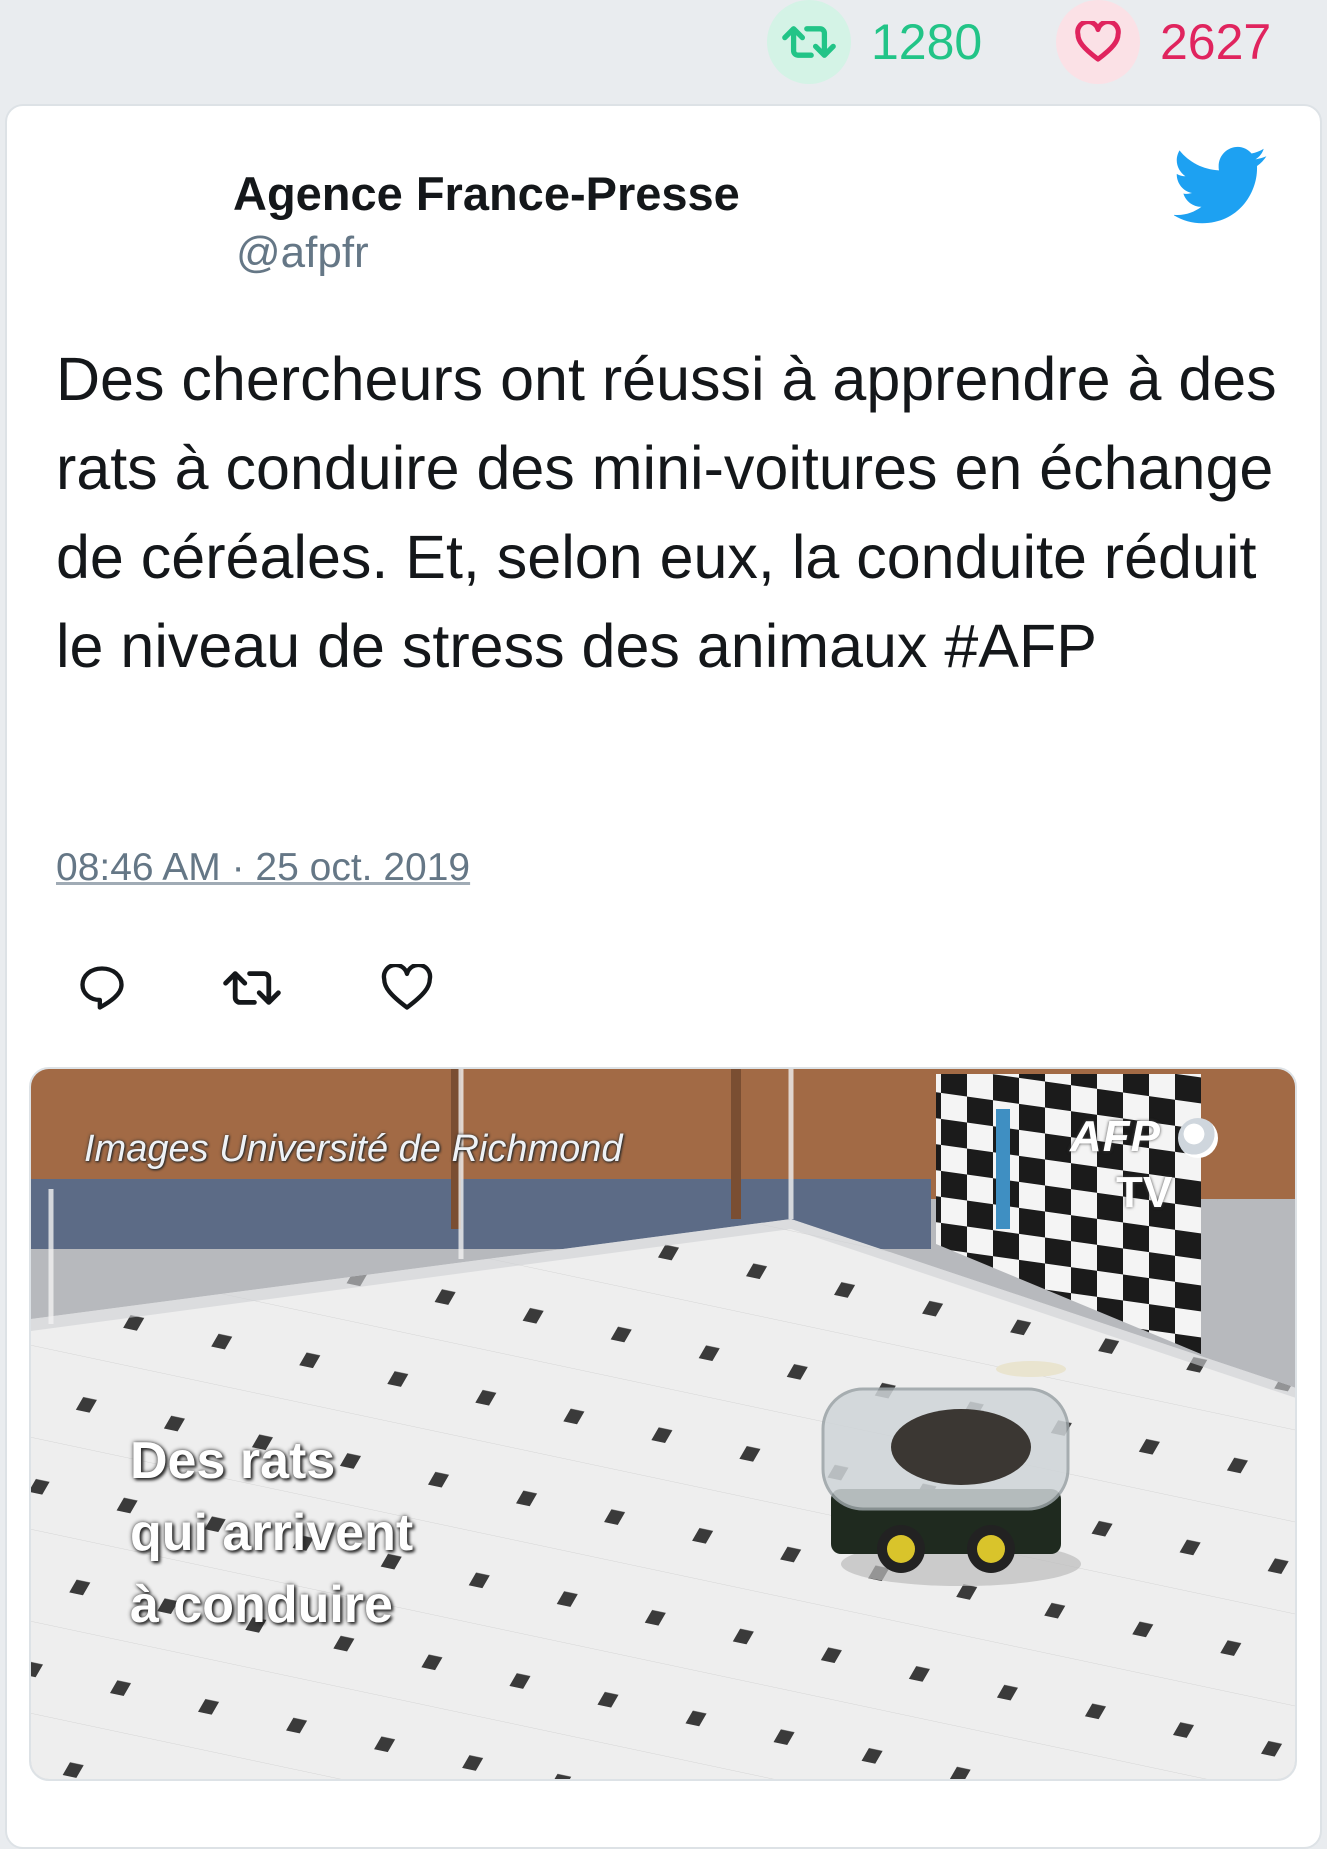 The height and width of the screenshot is (1849, 1327). Describe the element at coordinates (1144, 1192) in the screenshot. I see `afp-logo-tv: TV` at that location.